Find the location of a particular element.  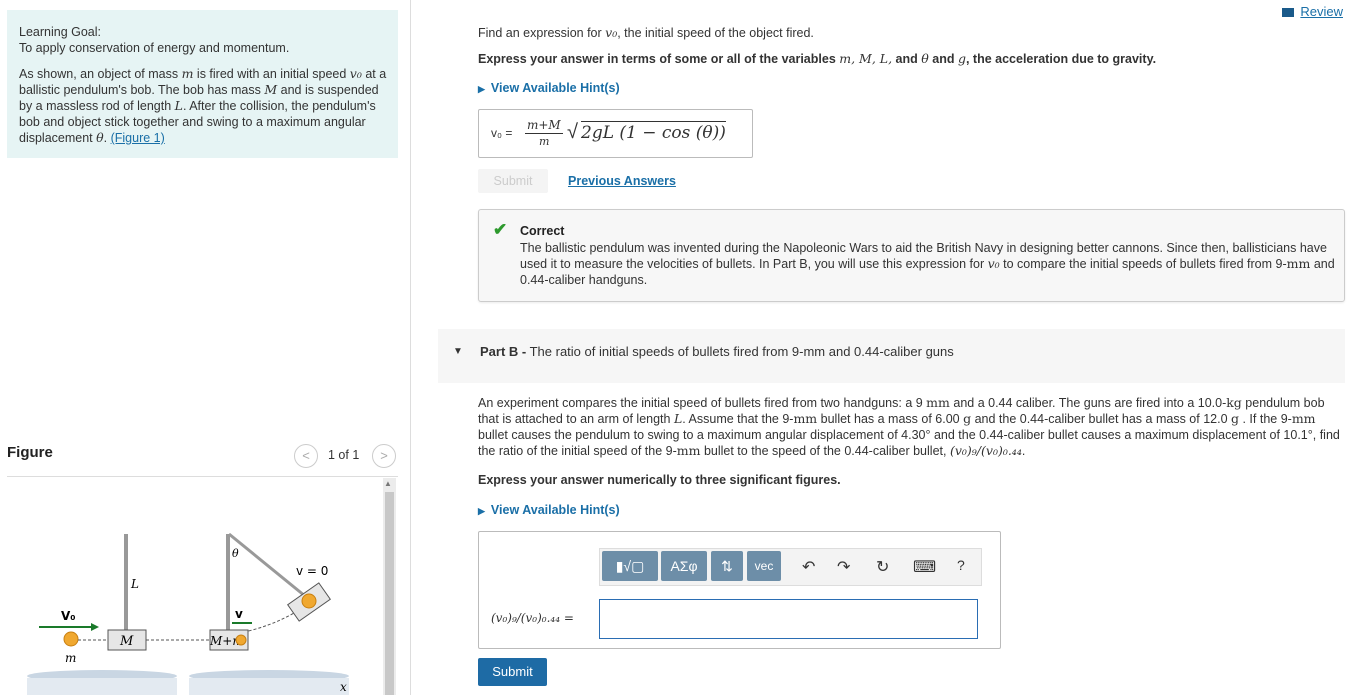

previous-answers-link: Previous Answers is located at coordinates (622, 181).